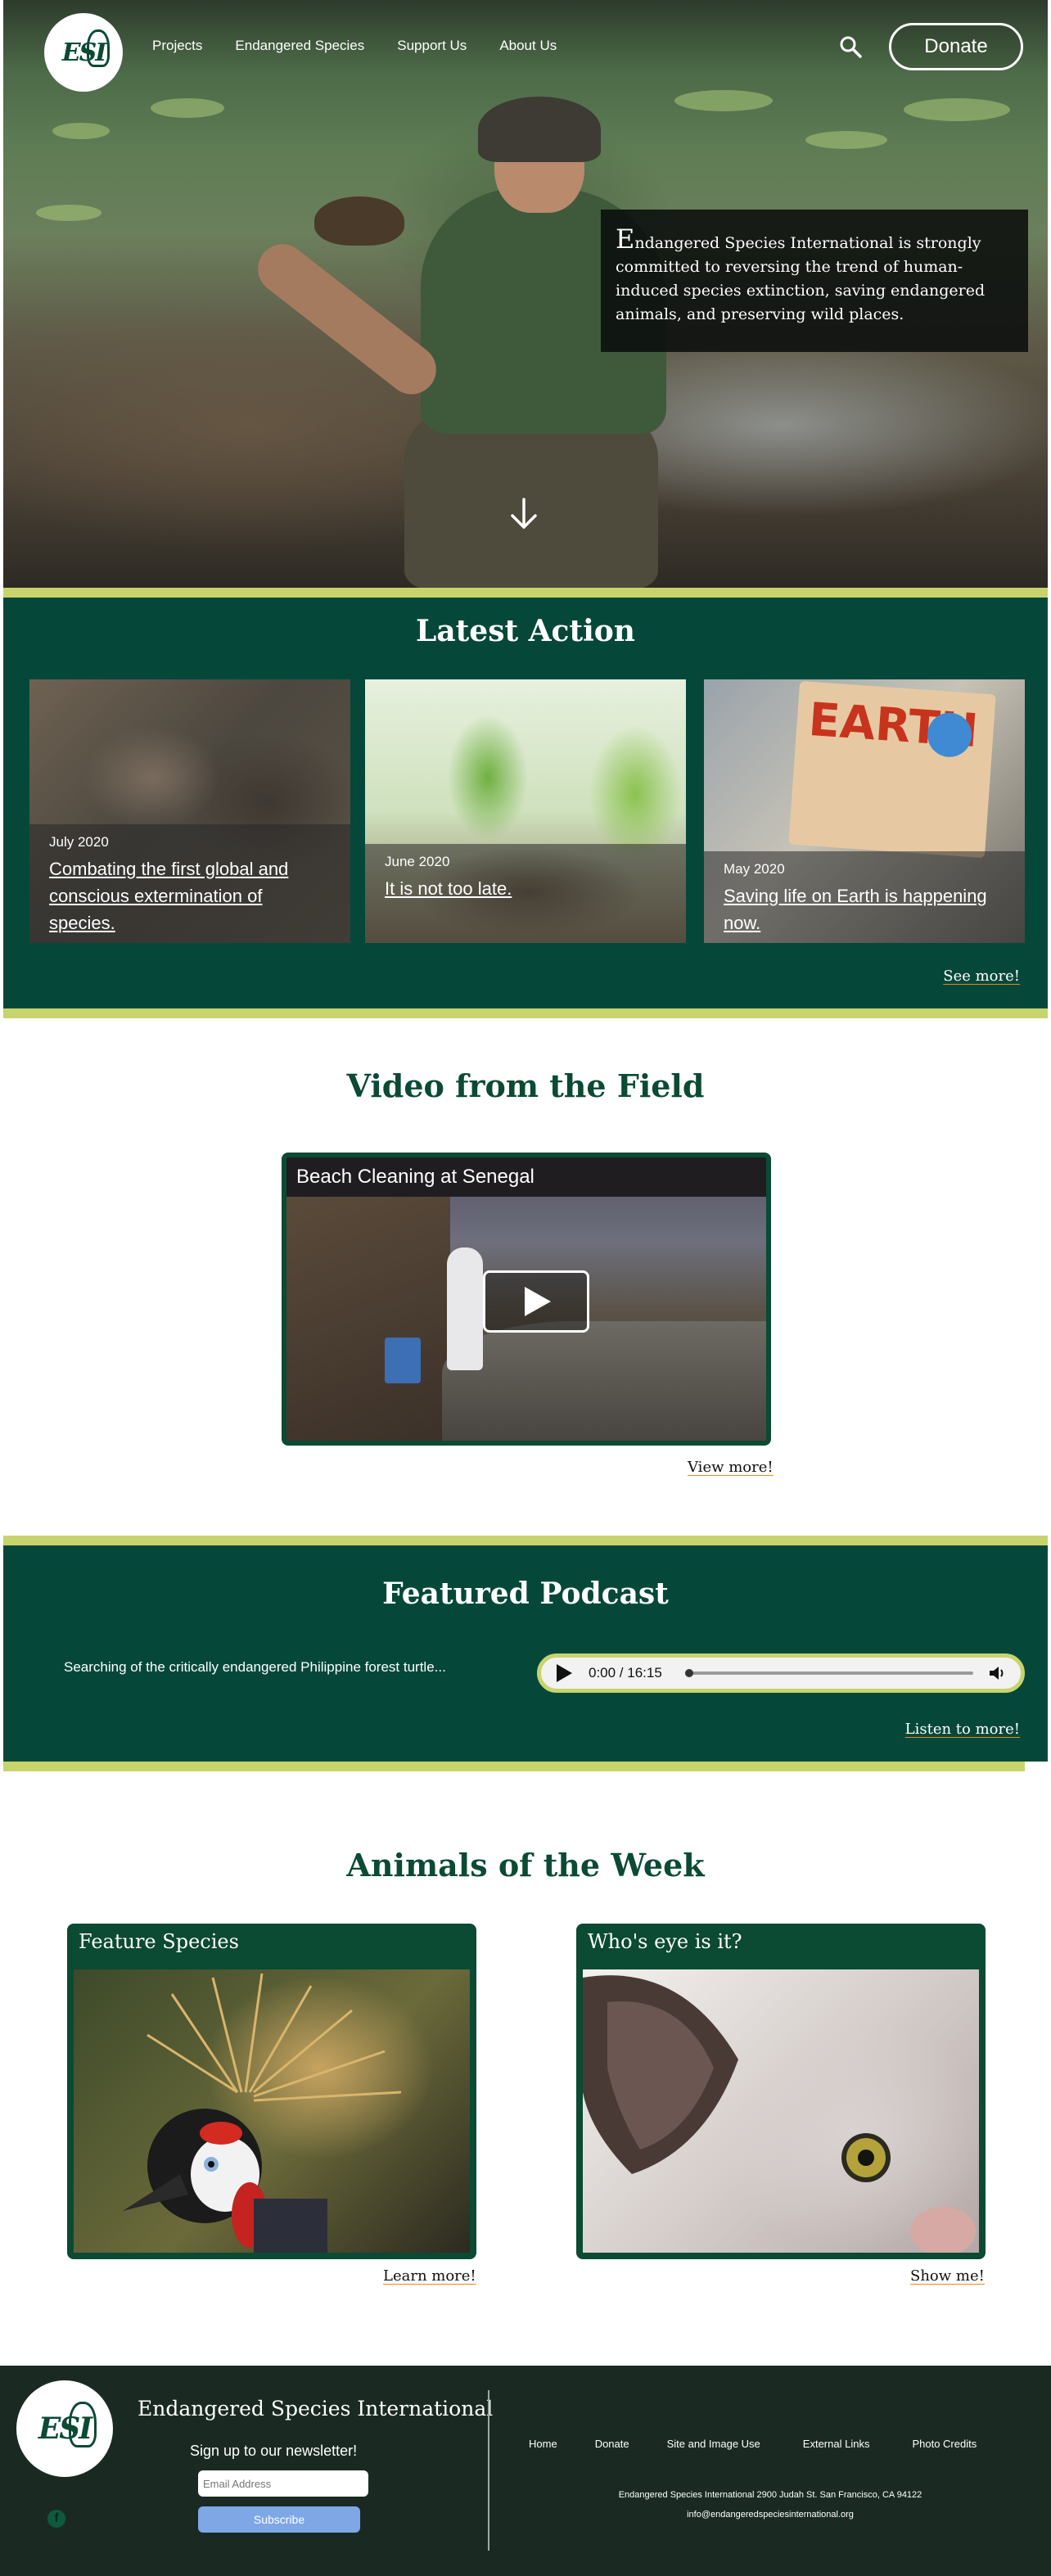 Image resolution: width=1051 pixels, height=2576 pixels. I want to click on action-card-caption: June 2020 It is not too late., so click(525, 893).